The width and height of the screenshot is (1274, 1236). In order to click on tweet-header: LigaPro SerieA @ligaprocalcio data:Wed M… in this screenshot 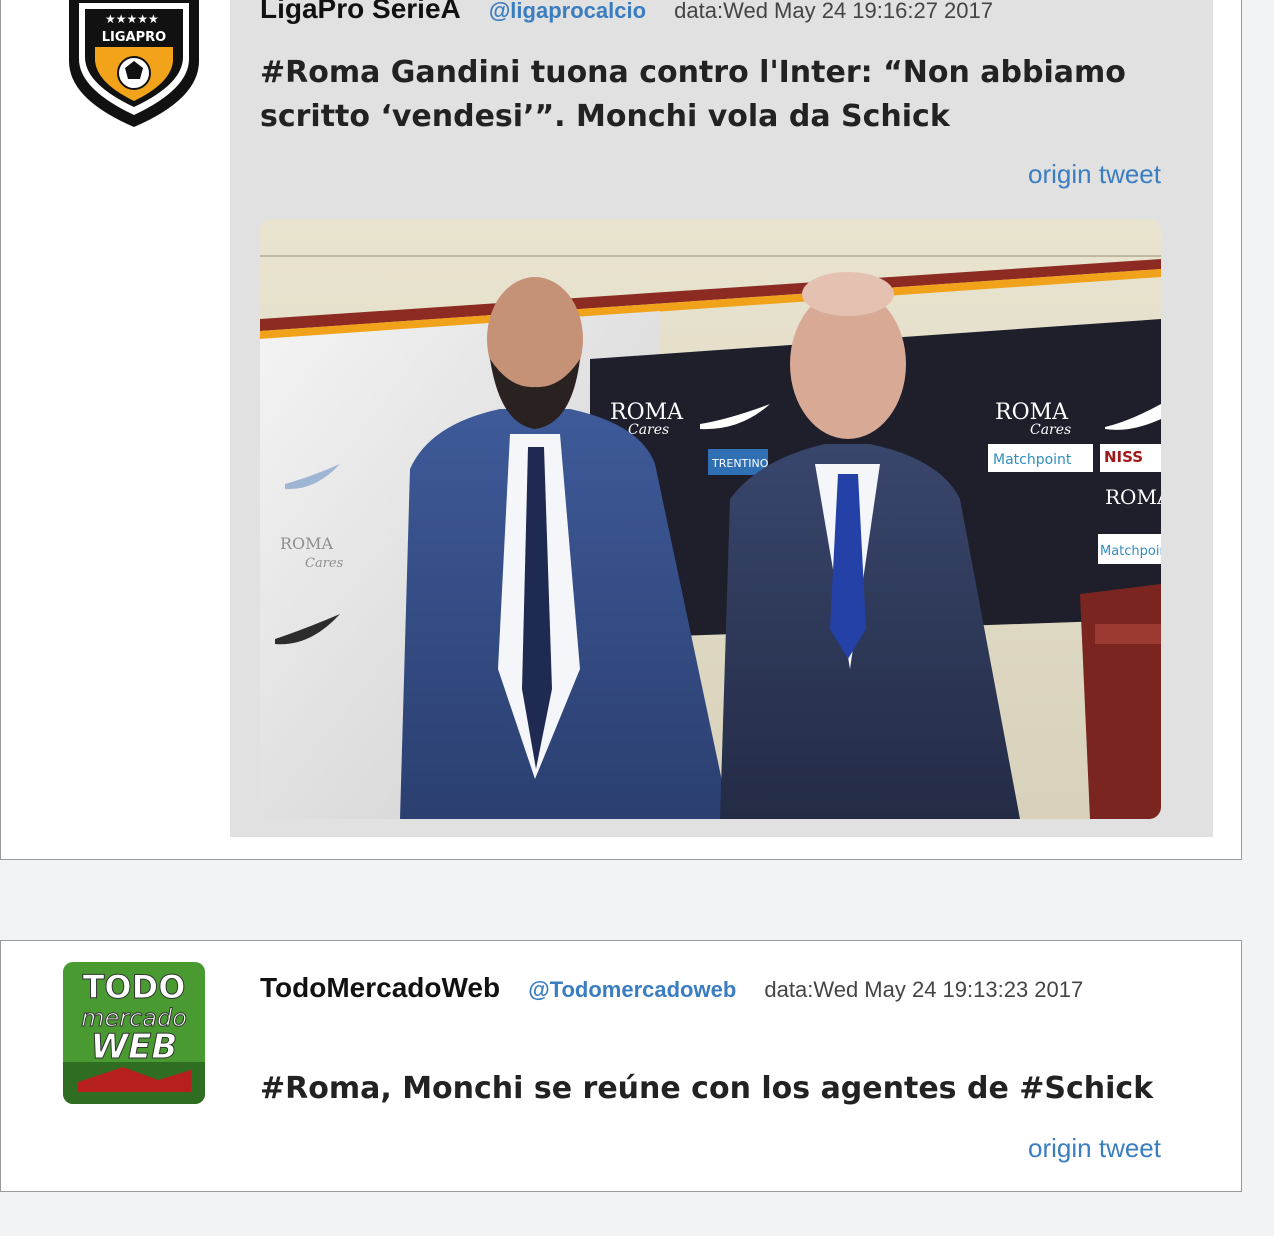, I will do `click(710, 15)`.